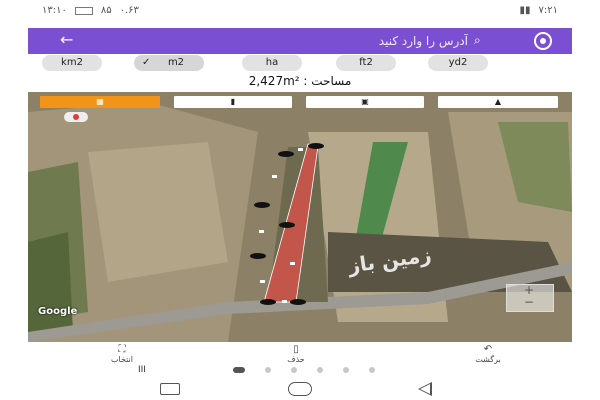 The width and height of the screenshot is (600, 400). I want to click on status-bar: ۱۳:۱۰ ۸۵ ۰.۶۳ ▮▮ ۷:۲۱, so click(300, 11).